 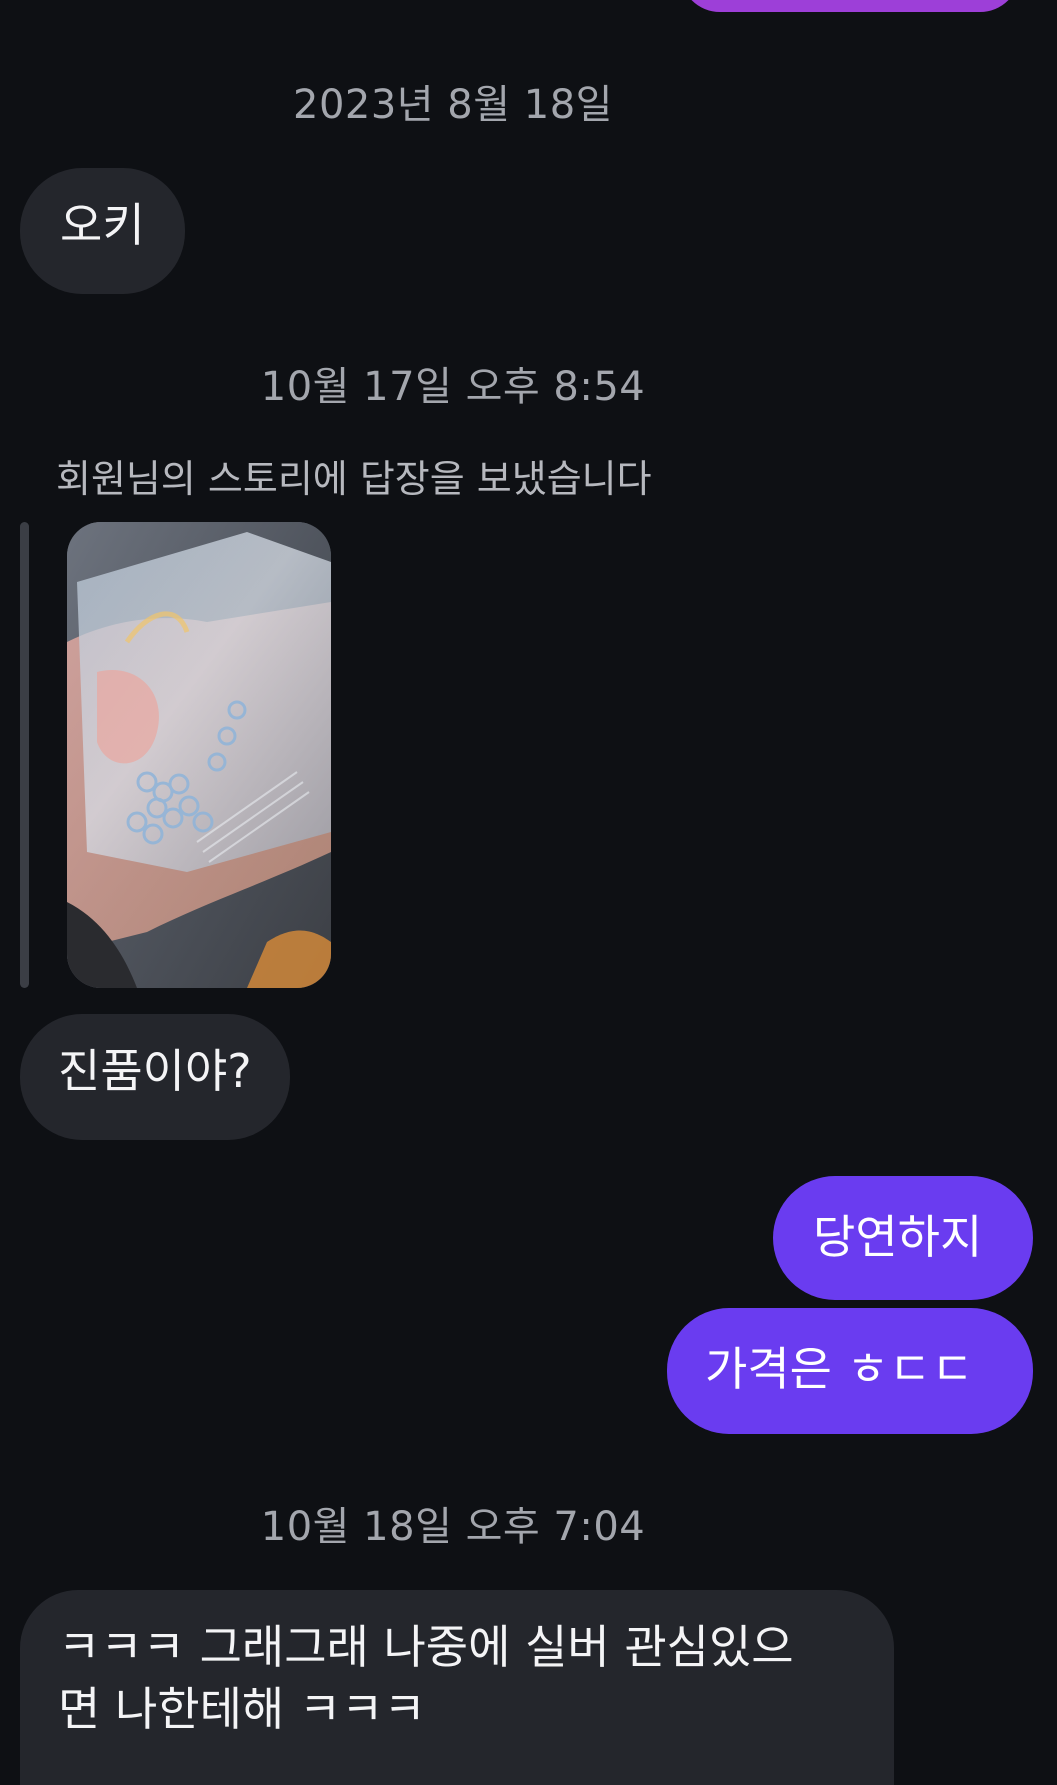 What do you see at coordinates (102, 225) in the screenshot?
I see `message-text: 오키` at bounding box center [102, 225].